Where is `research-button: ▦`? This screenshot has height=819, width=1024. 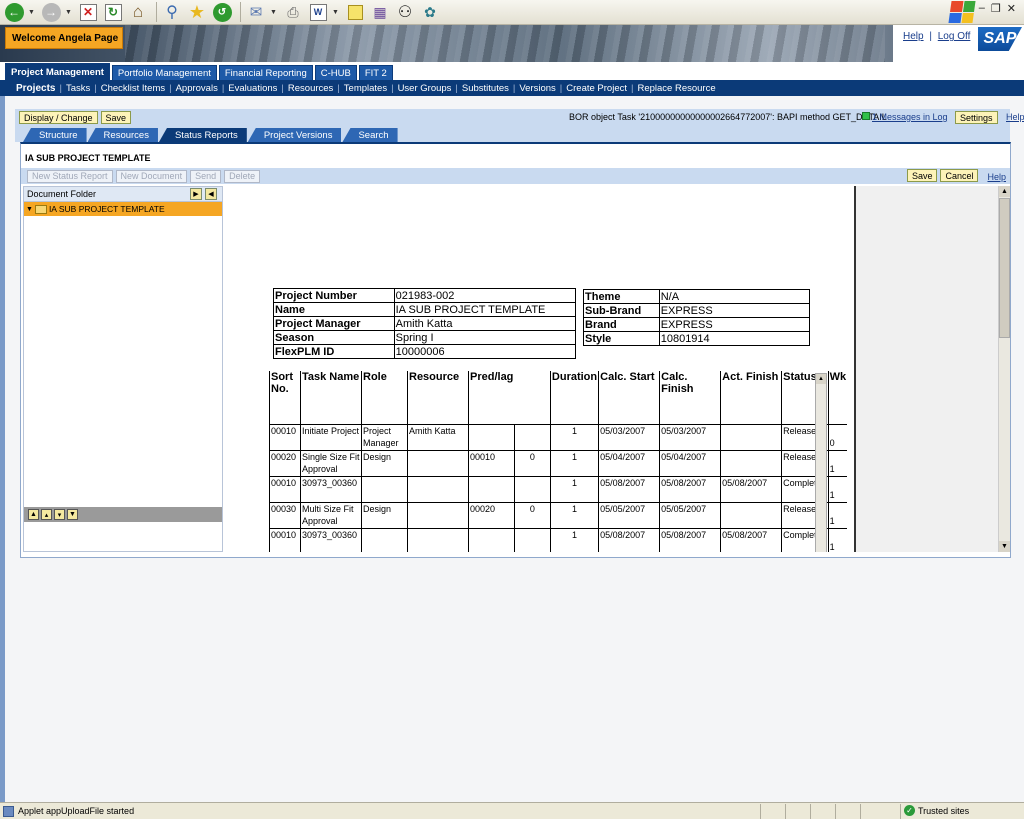 research-button: ▦ is located at coordinates (380, 12).